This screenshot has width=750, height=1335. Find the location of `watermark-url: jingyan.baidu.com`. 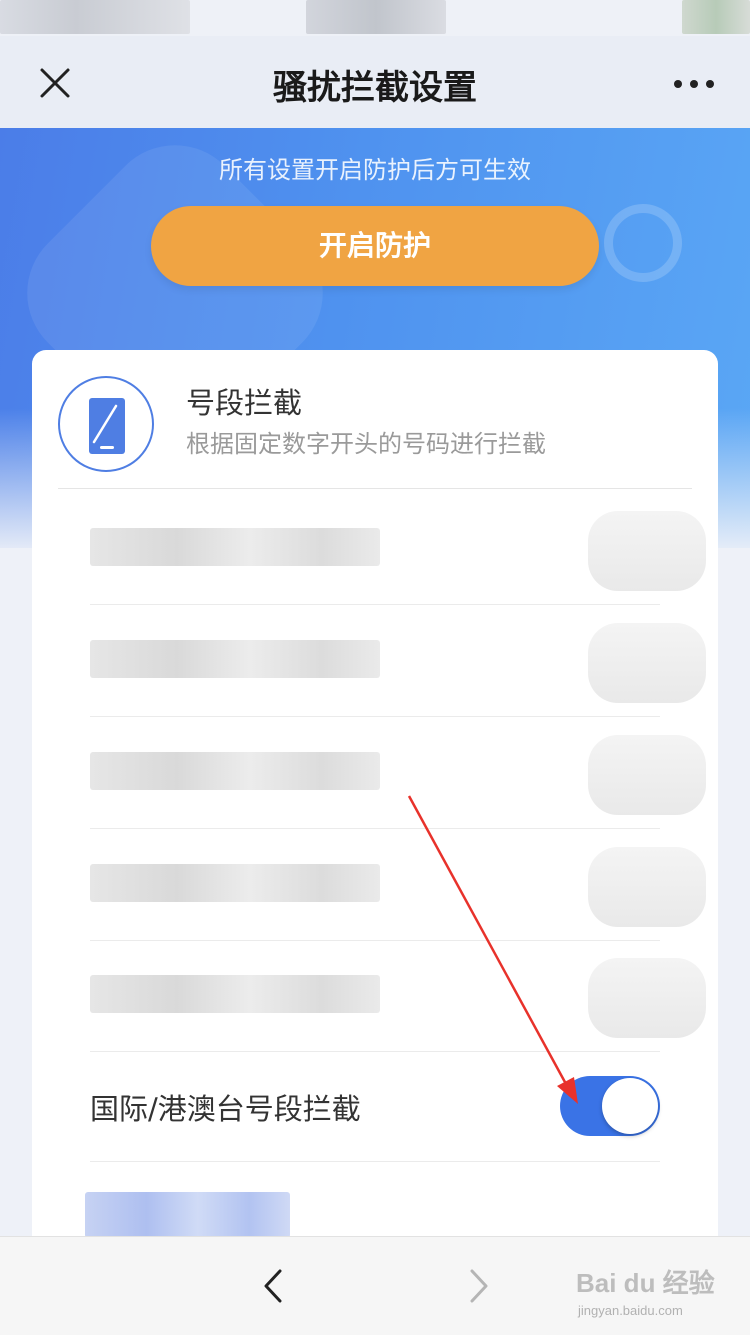

watermark-url: jingyan.baidu.com is located at coordinates (630, 1310).